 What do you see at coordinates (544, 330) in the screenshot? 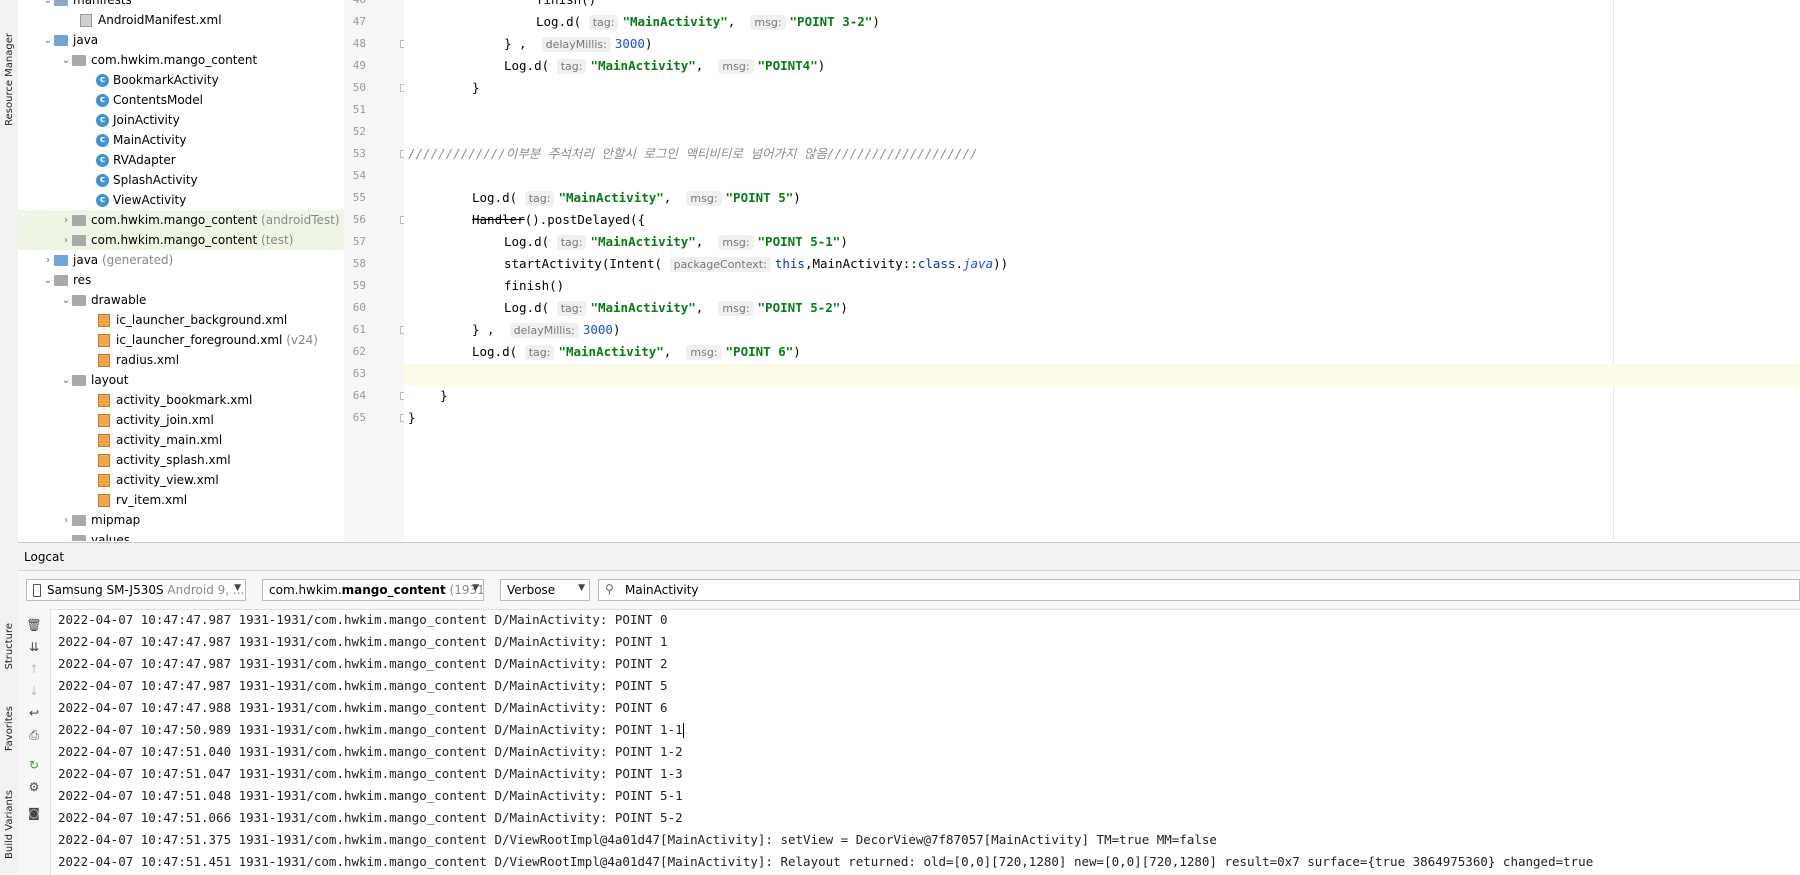
I see `param-hint: delayMillis:` at bounding box center [544, 330].